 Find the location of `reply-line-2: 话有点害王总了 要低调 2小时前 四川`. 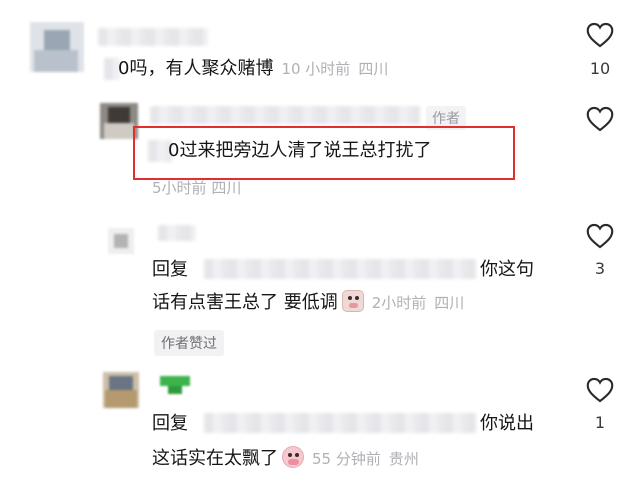

reply-line-2: 话有点害王总了 要低调 2小时前 四川 is located at coordinates (308, 303).